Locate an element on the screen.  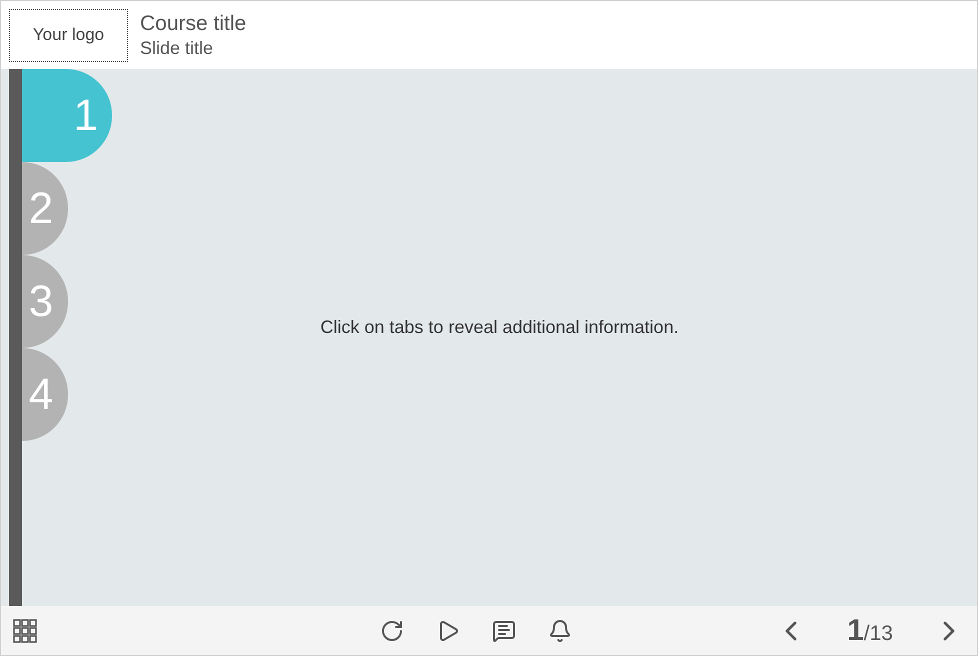
comment-icon is located at coordinates (504, 630).